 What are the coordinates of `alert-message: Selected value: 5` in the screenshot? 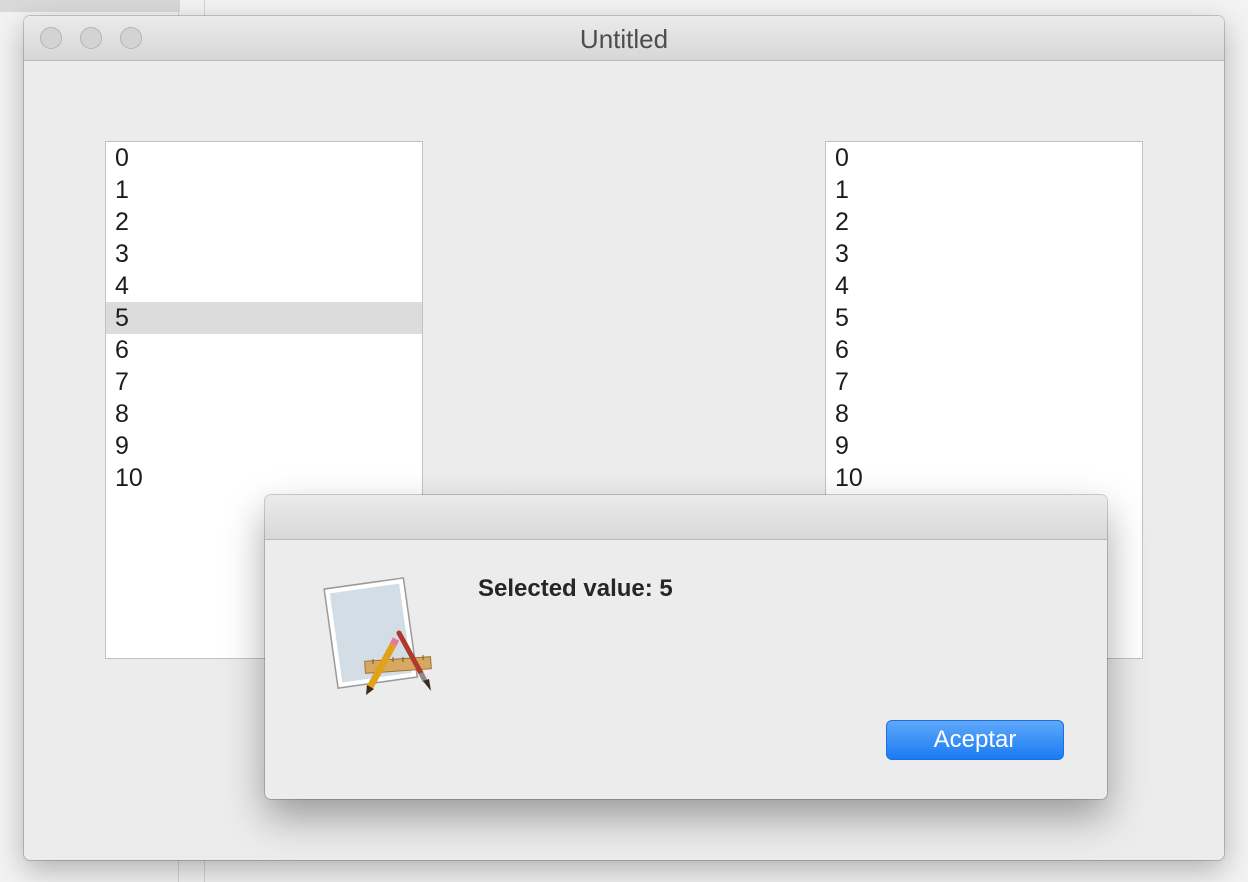 It's located at (575, 588).